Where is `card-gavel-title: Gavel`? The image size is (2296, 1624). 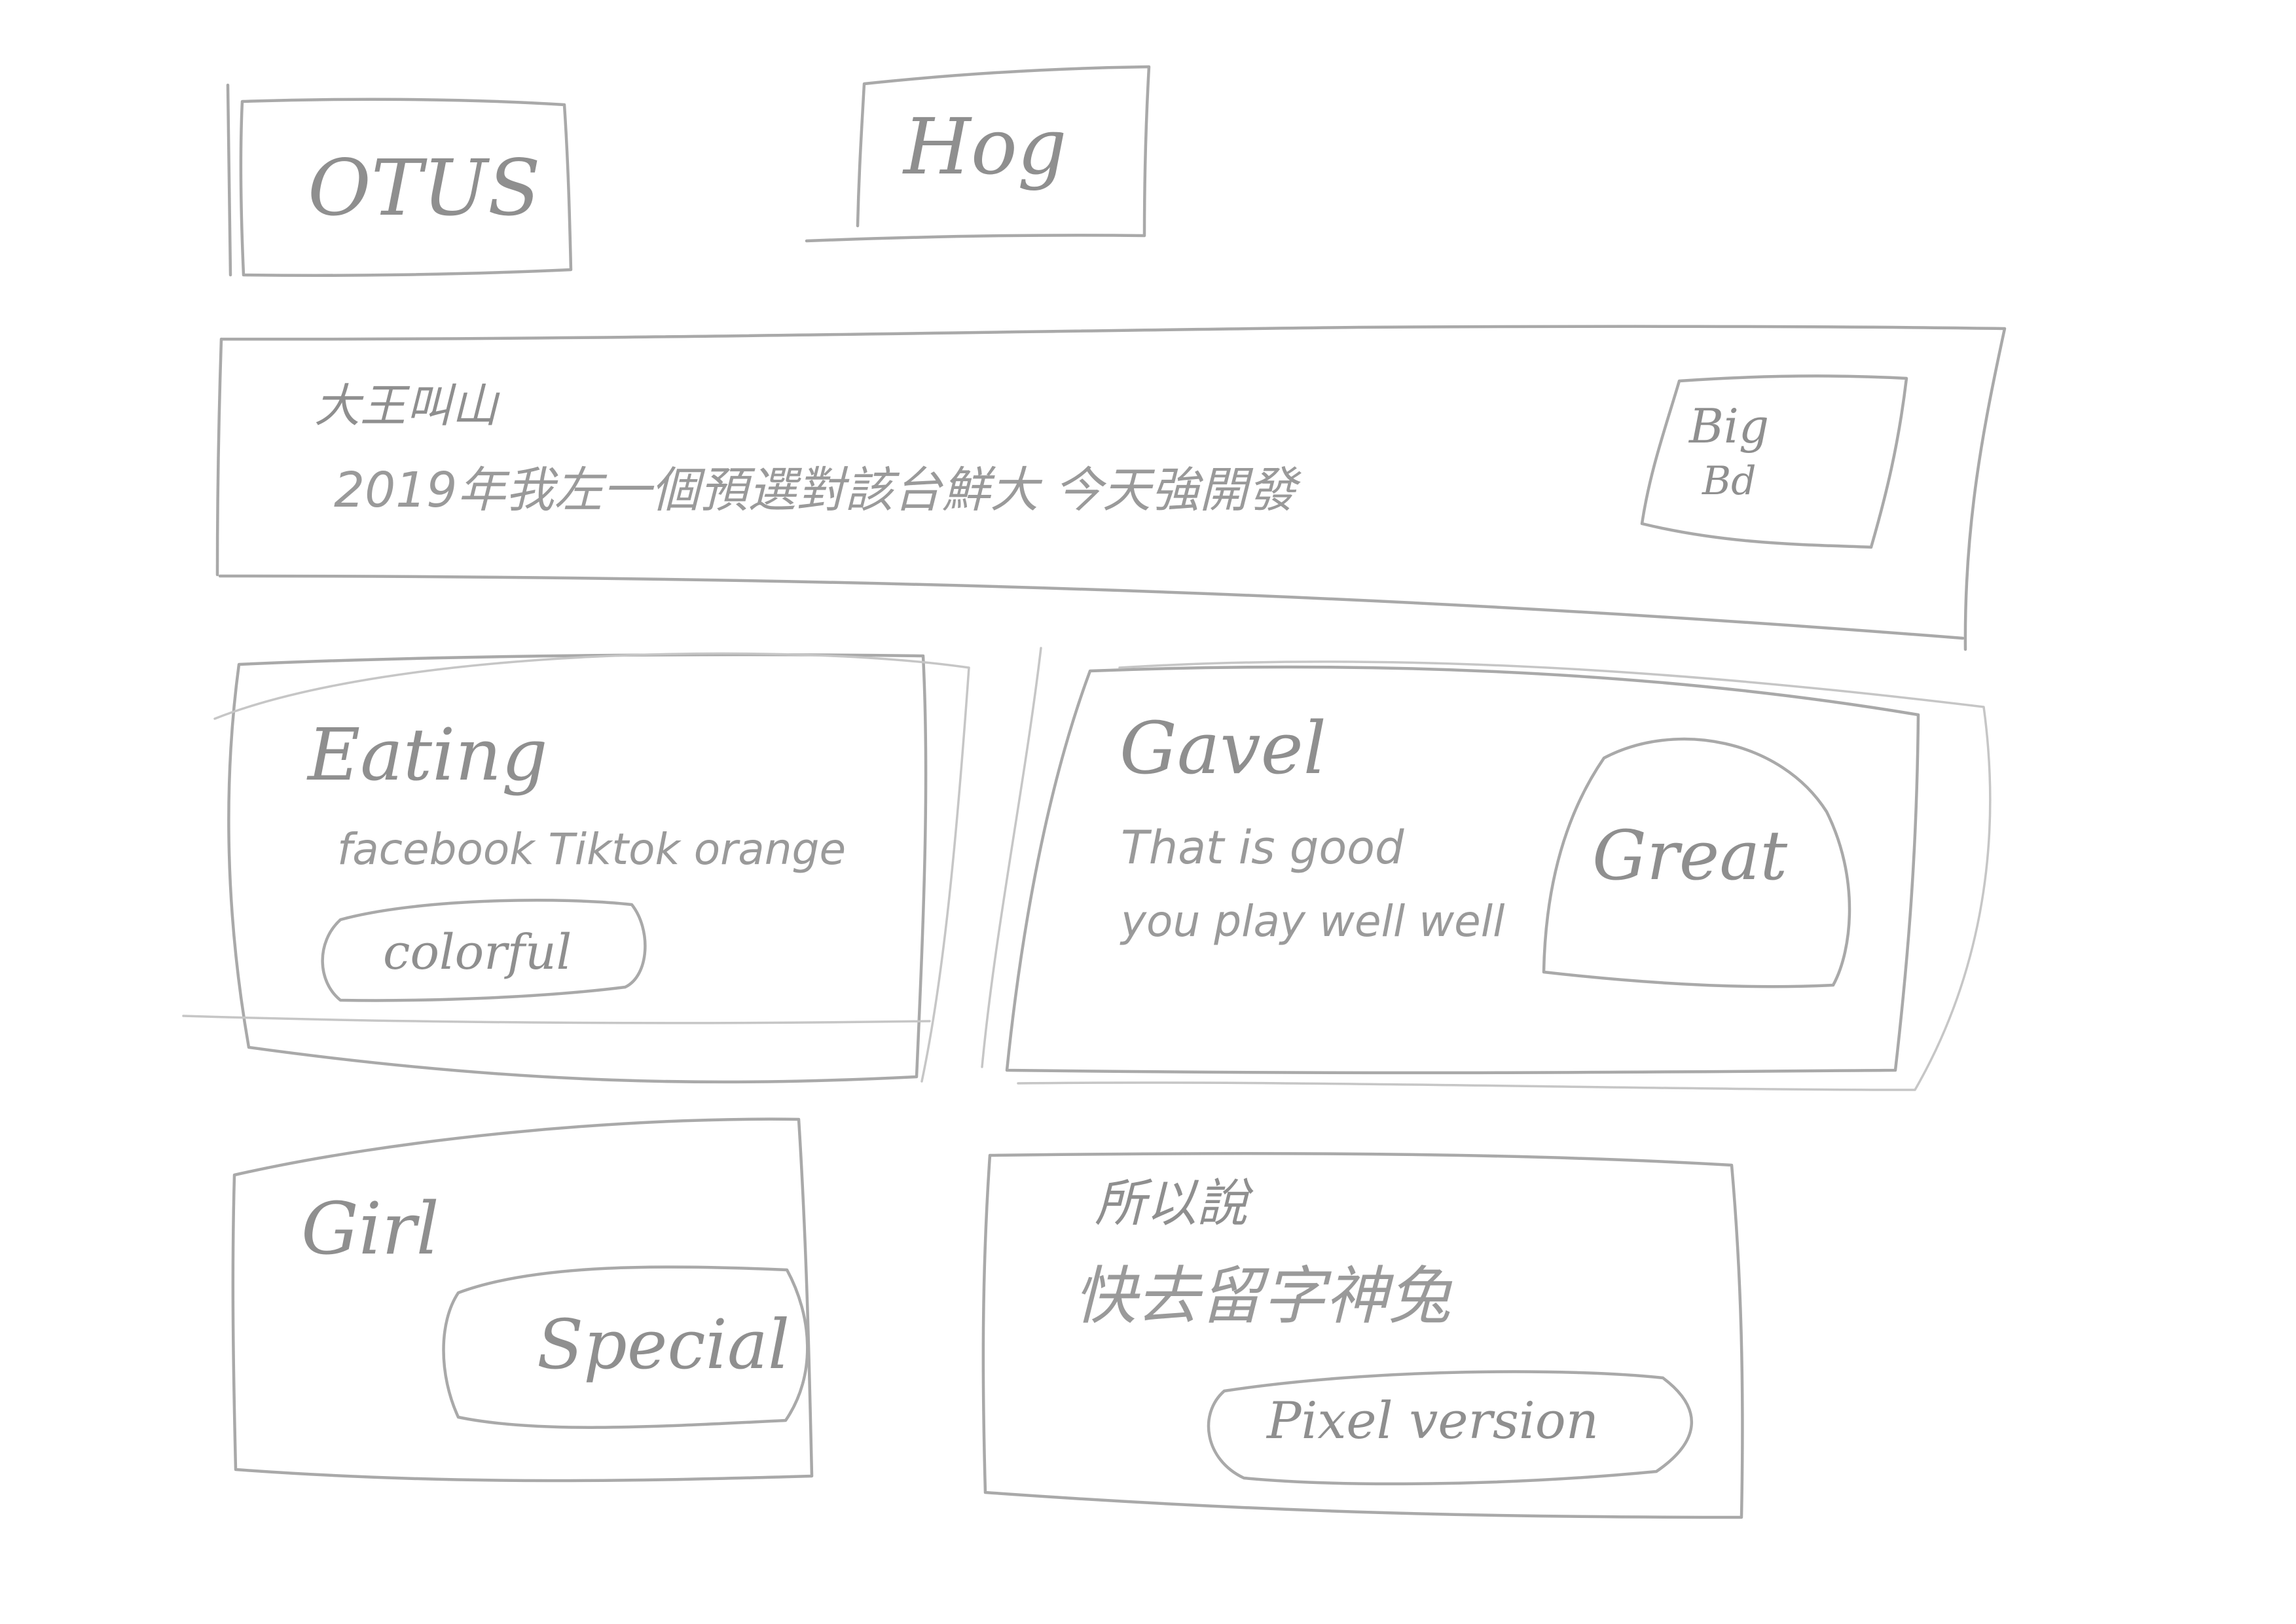
card-gavel-title: Gavel is located at coordinates (1223, 748).